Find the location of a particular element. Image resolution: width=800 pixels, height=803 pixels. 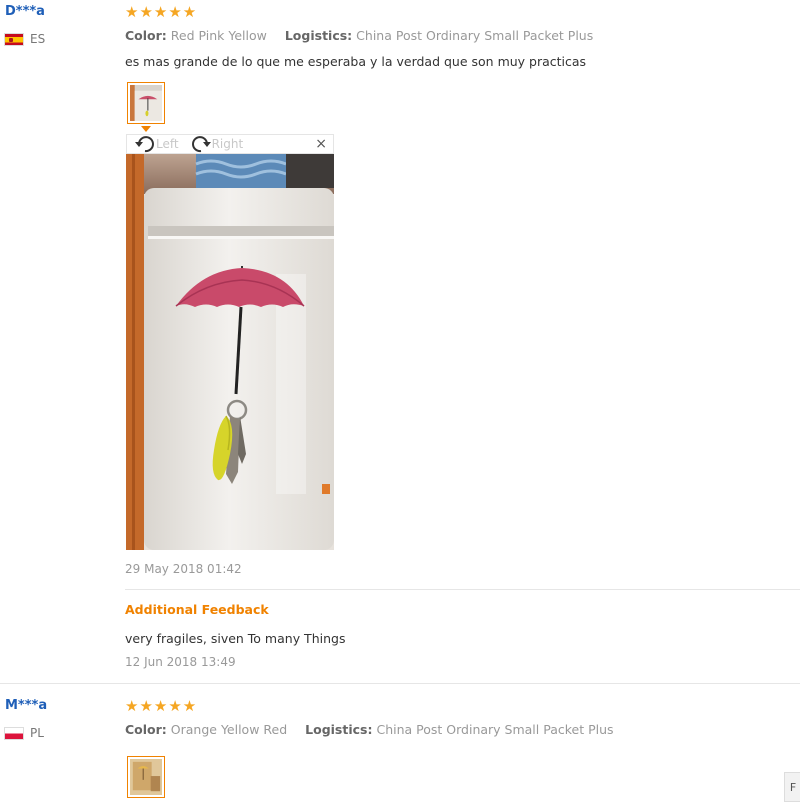

close-viewer-button: × is located at coordinates (321, 144).